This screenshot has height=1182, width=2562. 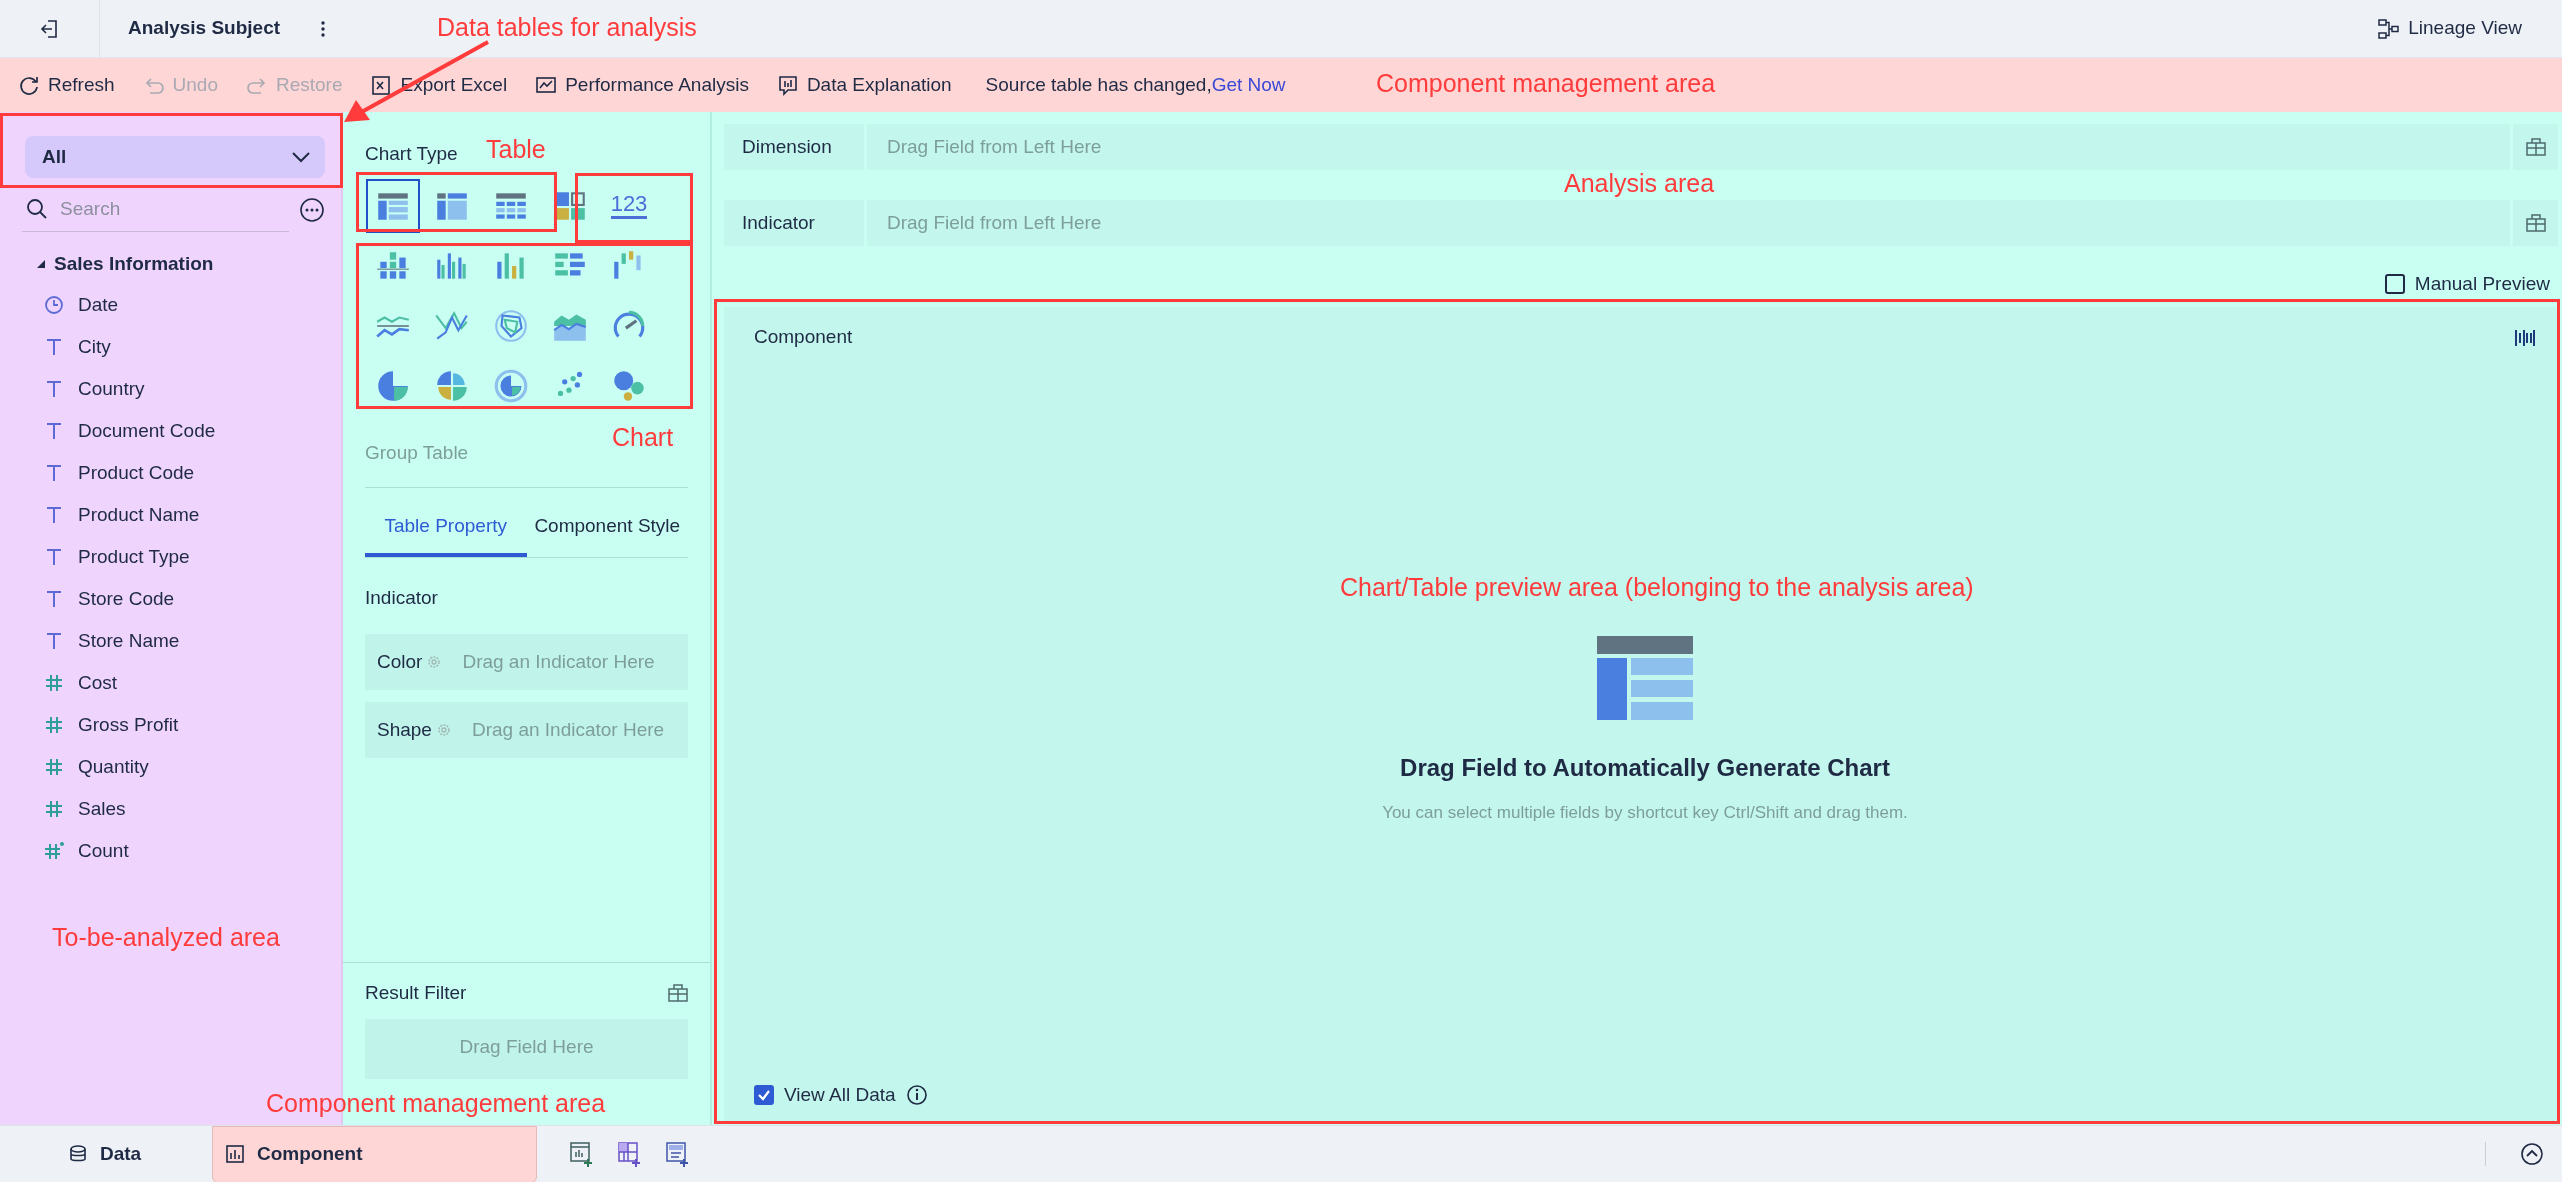 What do you see at coordinates (1645, 678) in the screenshot?
I see `table-placeholder-icon` at bounding box center [1645, 678].